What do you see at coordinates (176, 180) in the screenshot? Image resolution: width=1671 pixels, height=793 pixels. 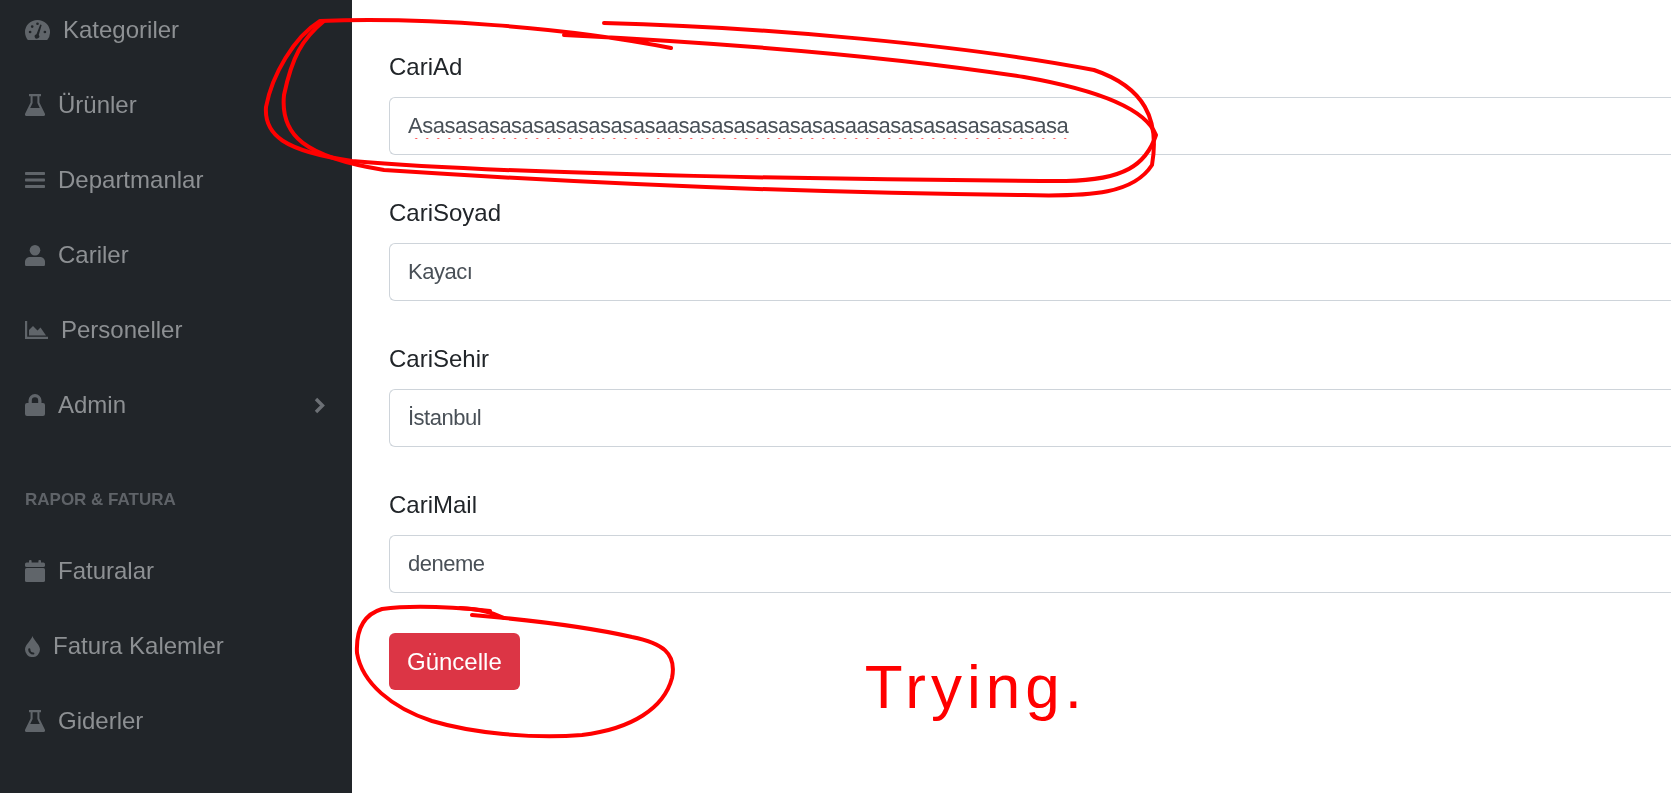 I see `sidebar-item: Departmanlar` at bounding box center [176, 180].